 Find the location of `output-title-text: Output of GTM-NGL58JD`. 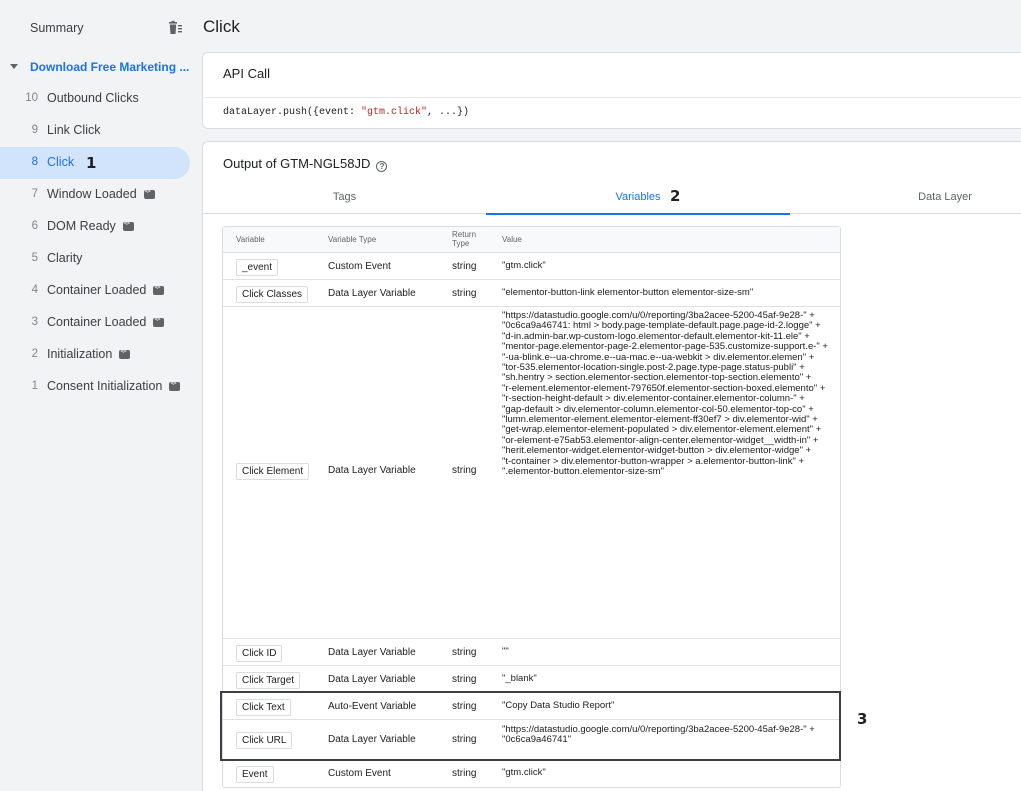

output-title-text: Output of GTM-NGL58JD is located at coordinates (297, 163).